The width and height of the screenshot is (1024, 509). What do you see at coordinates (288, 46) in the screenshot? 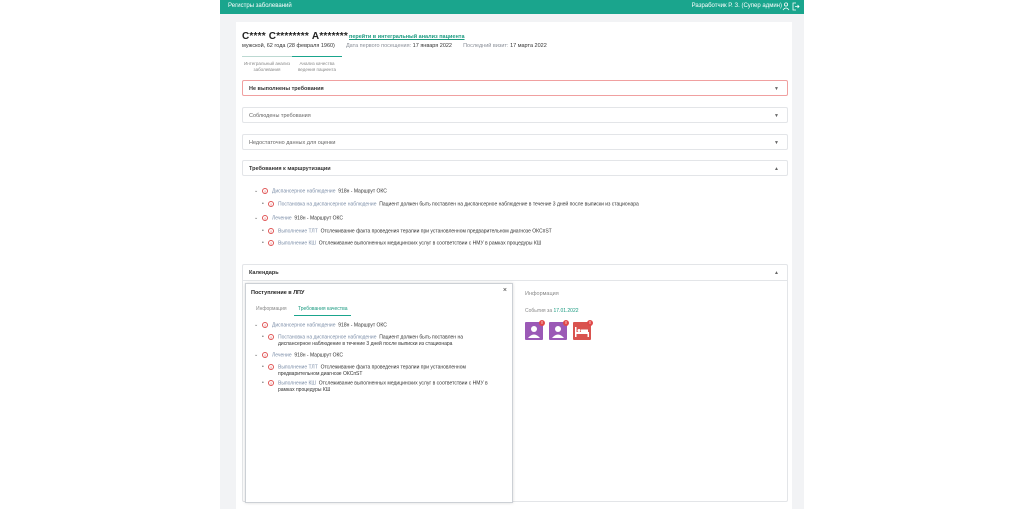
I see `patient-demographics: мужской, 62 года (28 февраля 1960)` at bounding box center [288, 46].